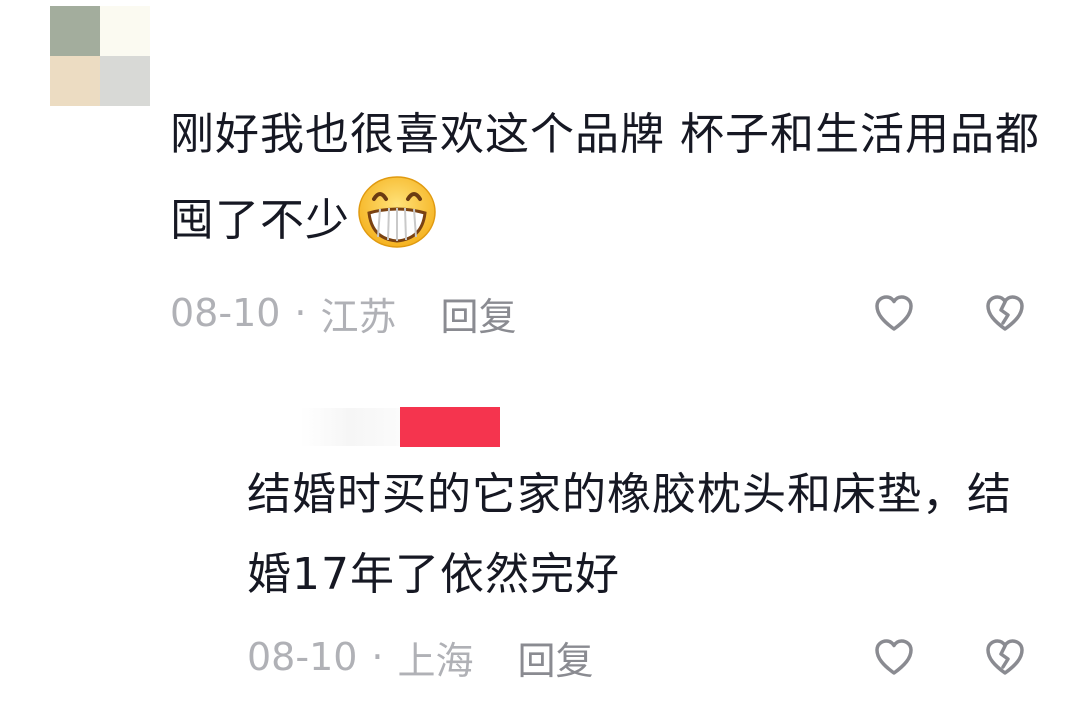 The width and height of the screenshot is (1080, 707). Describe the element at coordinates (397, 212) in the screenshot. I see `grinning-face-emoji-icon` at that location.